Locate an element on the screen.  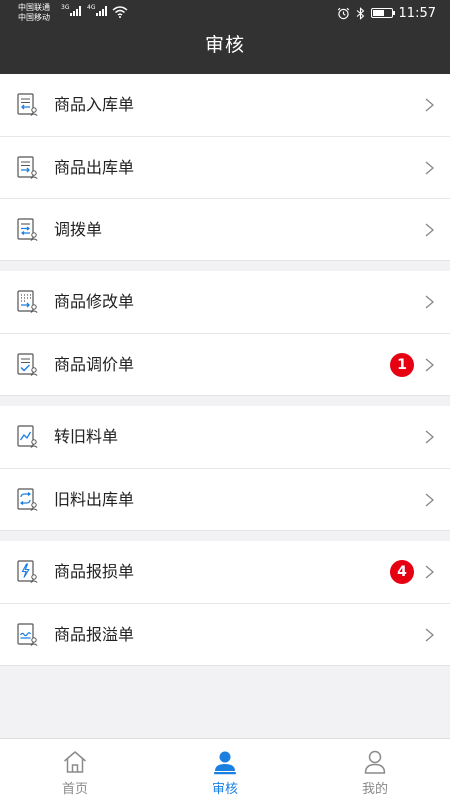
network-type-1: 3G is located at coordinates (65, 7).